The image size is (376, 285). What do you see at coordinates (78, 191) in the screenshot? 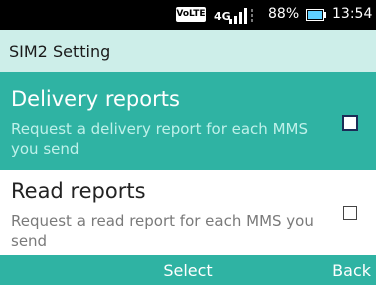
I see `setting-item-title: Read reports` at bounding box center [78, 191].